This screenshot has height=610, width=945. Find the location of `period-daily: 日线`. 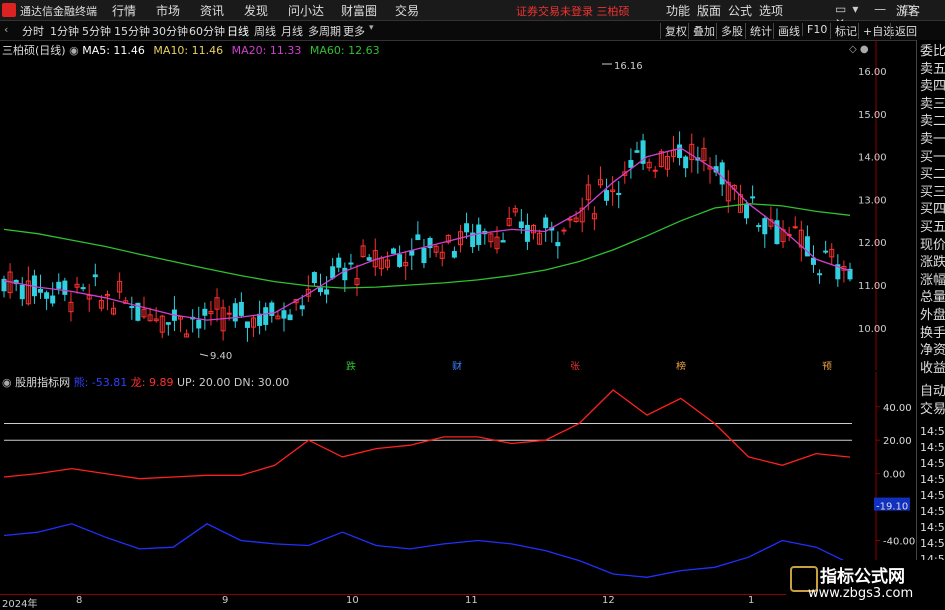

period-daily: 日线 is located at coordinates (238, 31).